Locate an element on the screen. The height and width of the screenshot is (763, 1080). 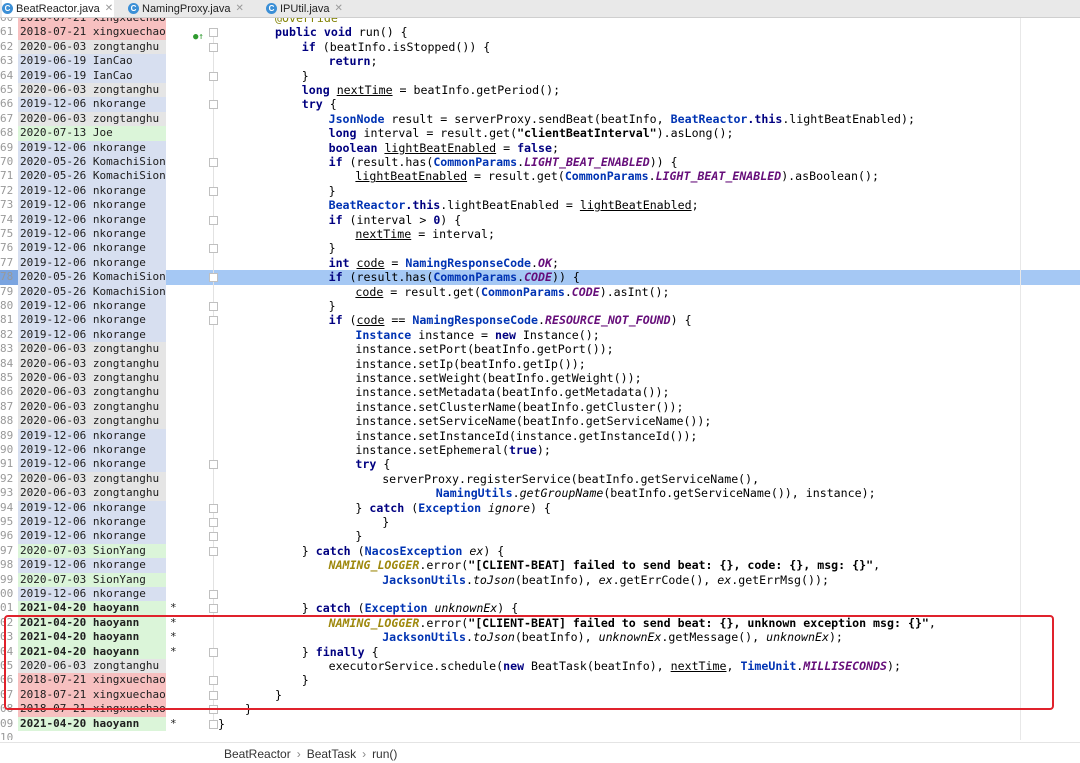
blame-annotation is located at coordinates (92, 735).